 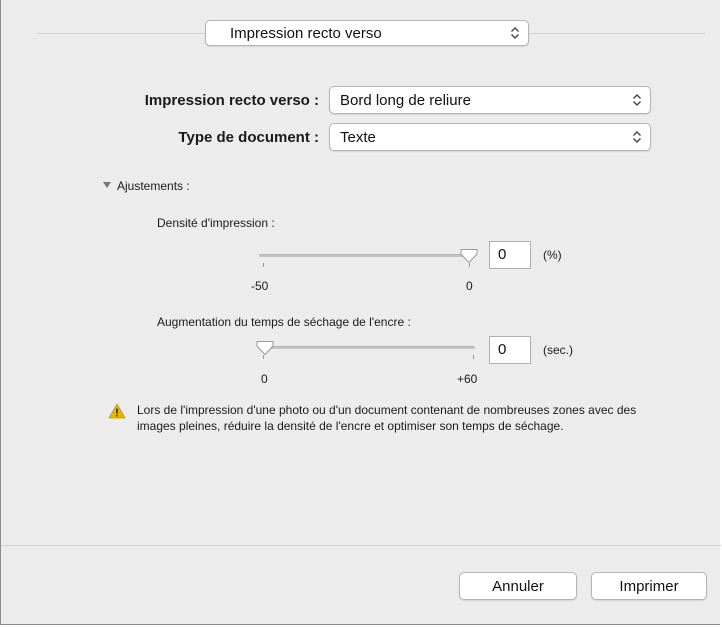 What do you see at coordinates (467, 379) in the screenshot?
I see `drying-max-label: +60` at bounding box center [467, 379].